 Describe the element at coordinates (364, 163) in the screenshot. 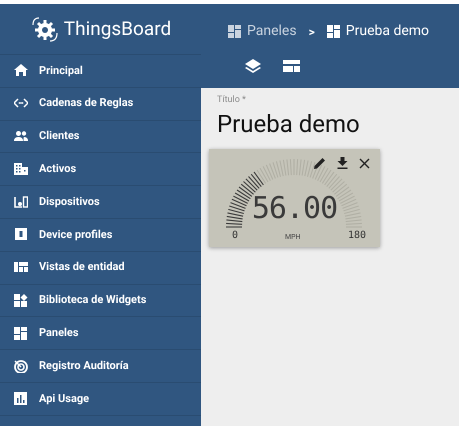

I see `close-icon` at that location.